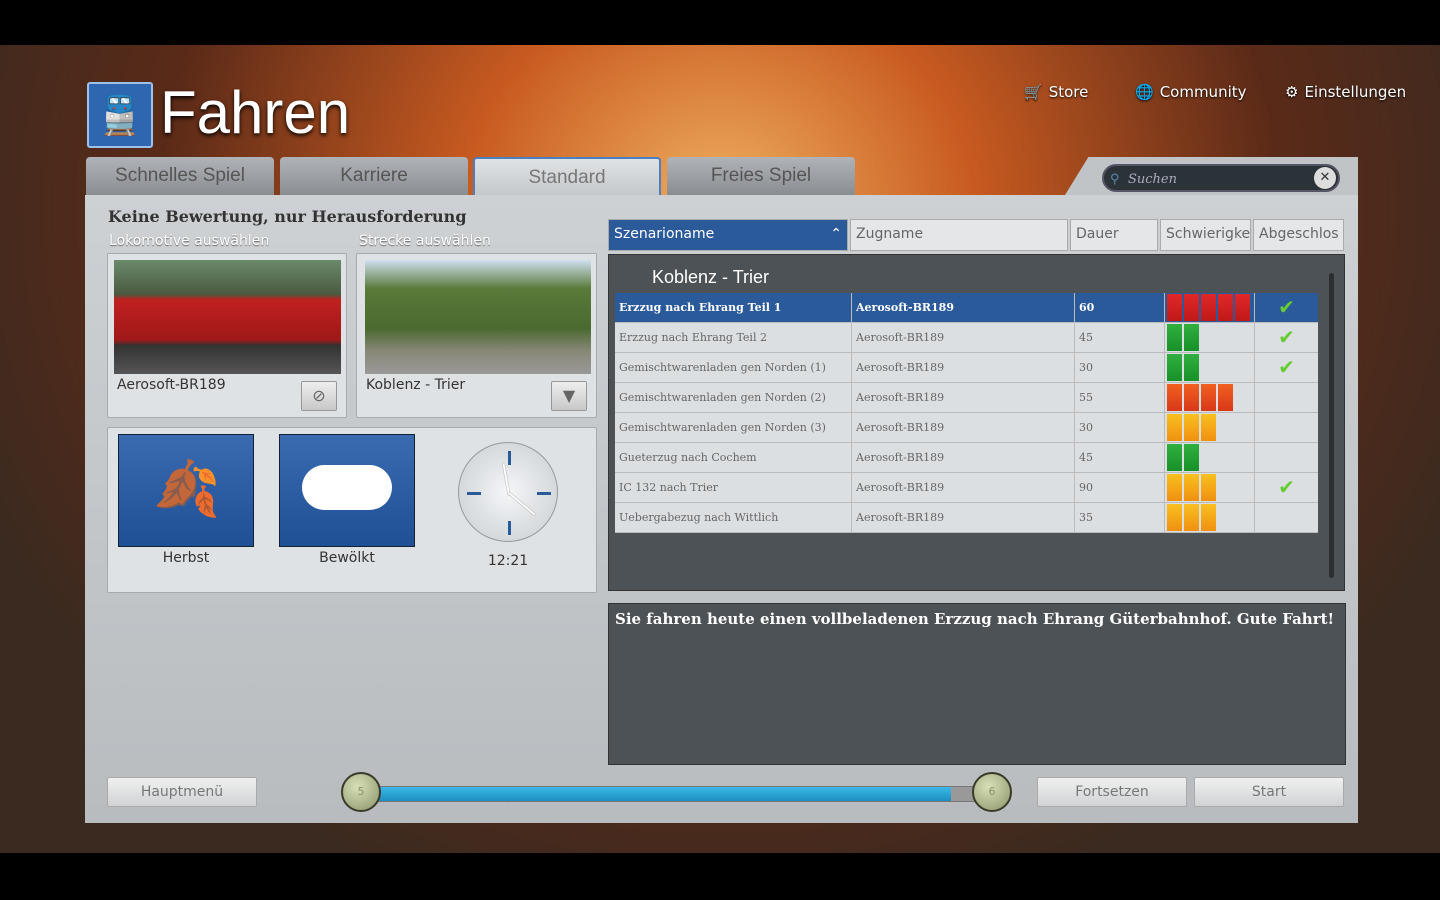 The width and height of the screenshot is (1440, 900). What do you see at coordinates (171, 385) in the screenshot?
I see `loco-name: Aerosoft-BR189` at bounding box center [171, 385].